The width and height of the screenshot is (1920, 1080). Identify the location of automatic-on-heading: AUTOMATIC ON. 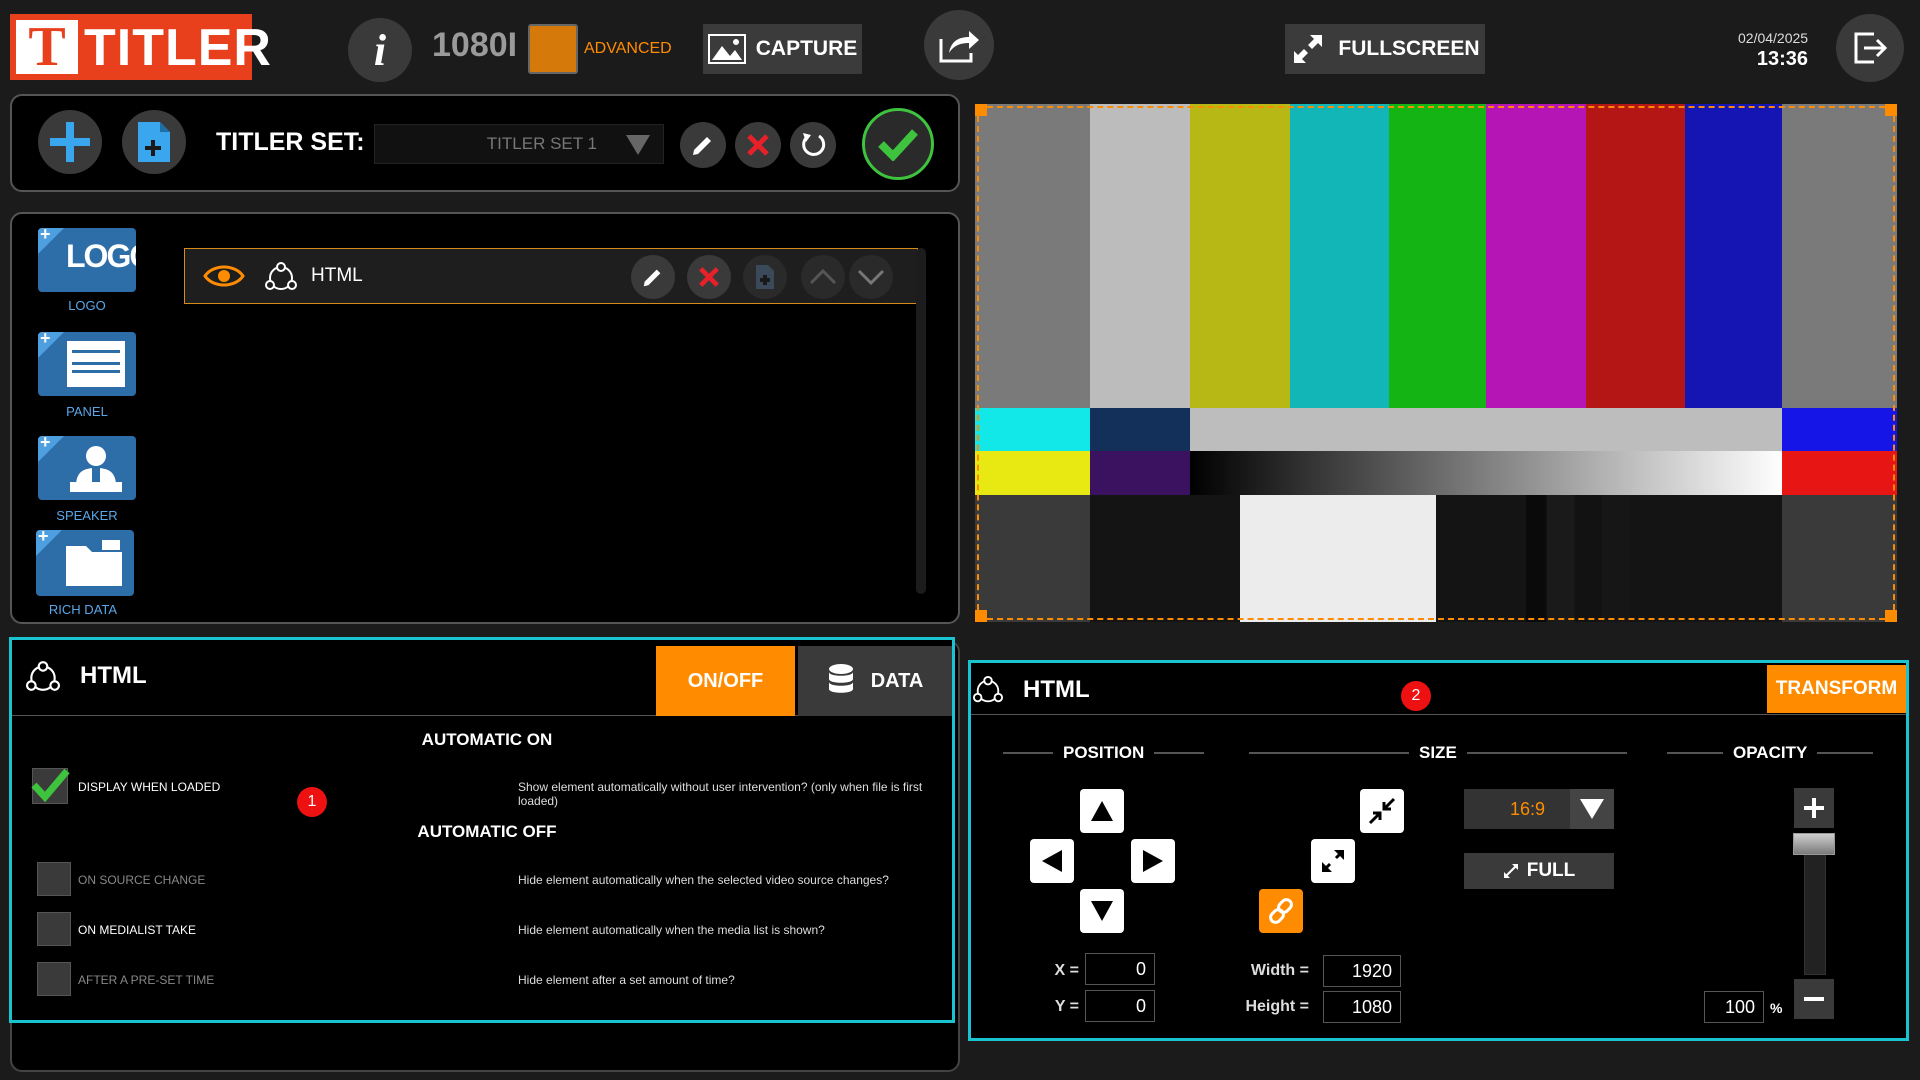
(487, 739).